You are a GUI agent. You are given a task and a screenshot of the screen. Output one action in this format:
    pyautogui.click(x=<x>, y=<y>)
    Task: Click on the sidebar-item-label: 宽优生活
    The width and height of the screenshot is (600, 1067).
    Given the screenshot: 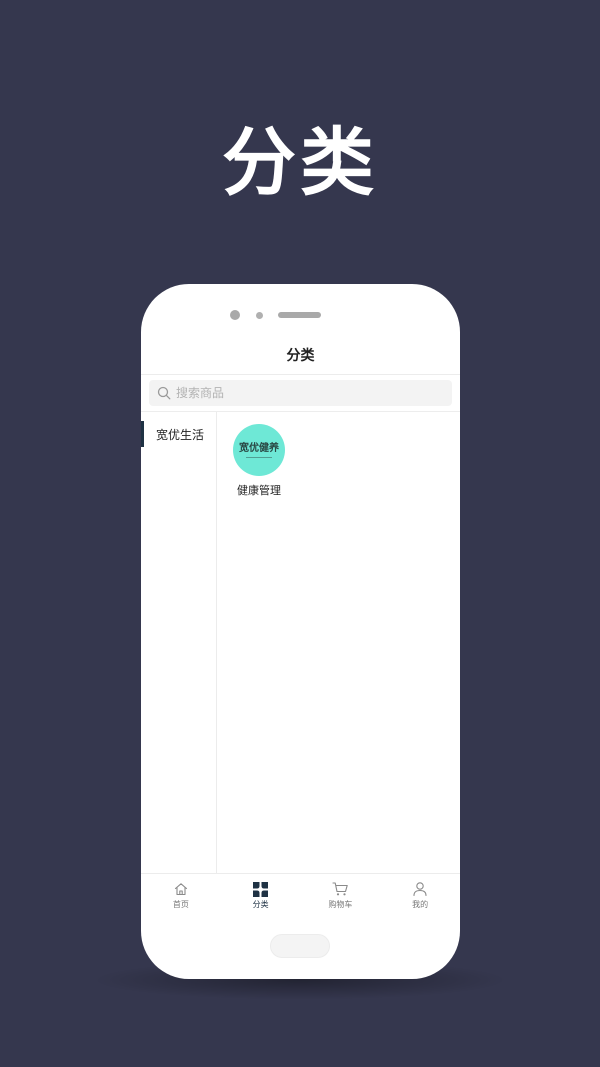 What is the action you would take?
    pyautogui.click(x=180, y=434)
    